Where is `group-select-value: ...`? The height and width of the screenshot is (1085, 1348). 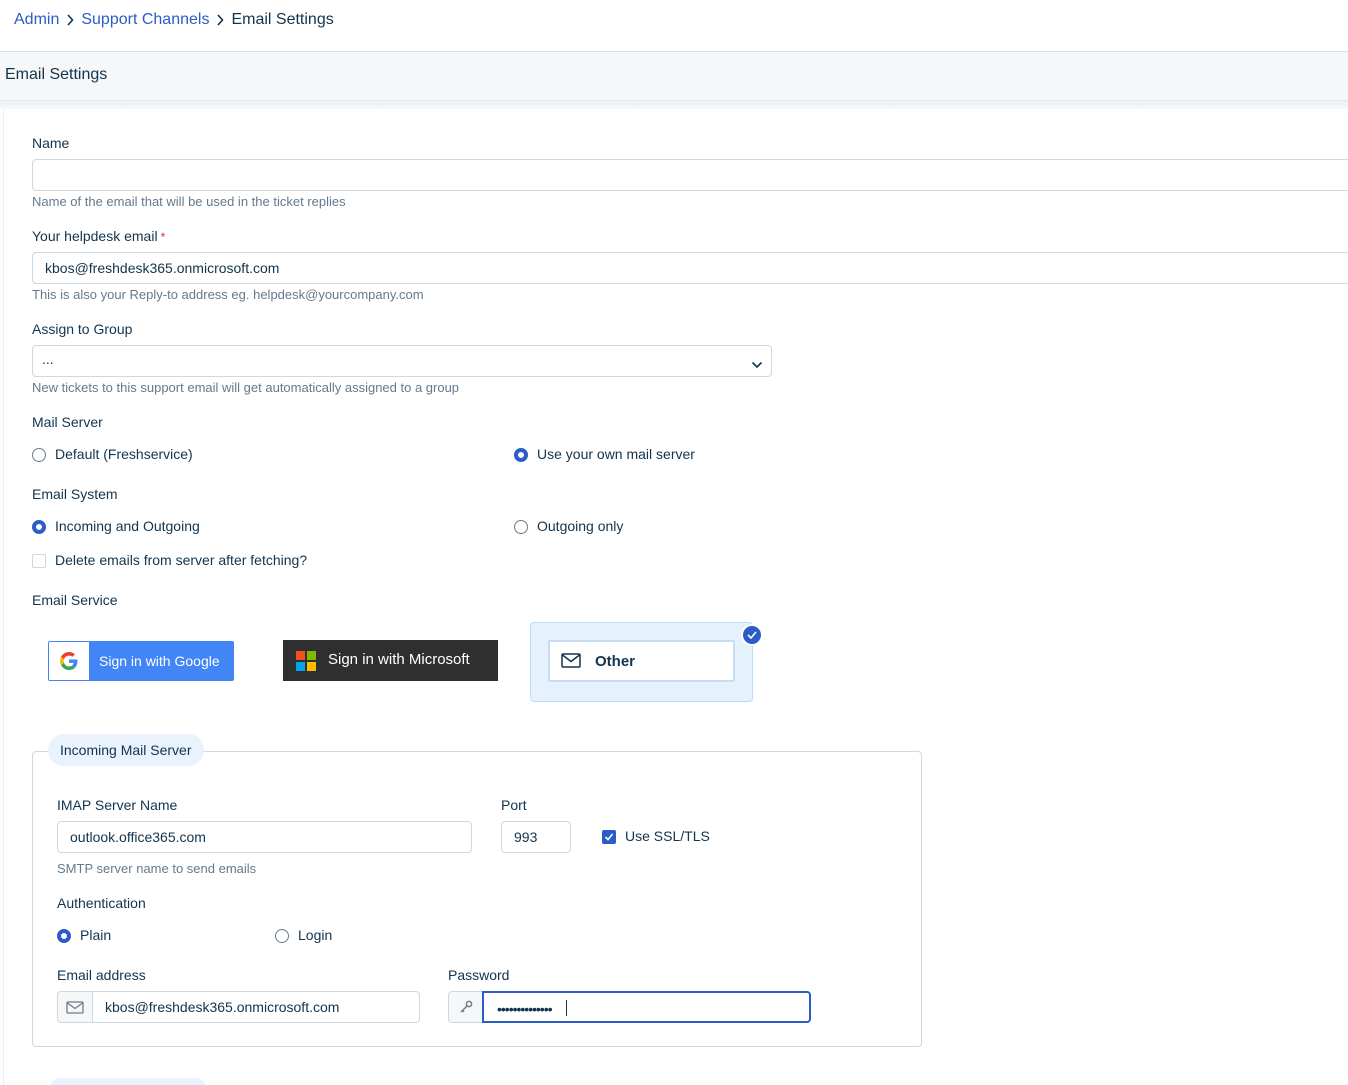
group-select-value: ... is located at coordinates (48, 359).